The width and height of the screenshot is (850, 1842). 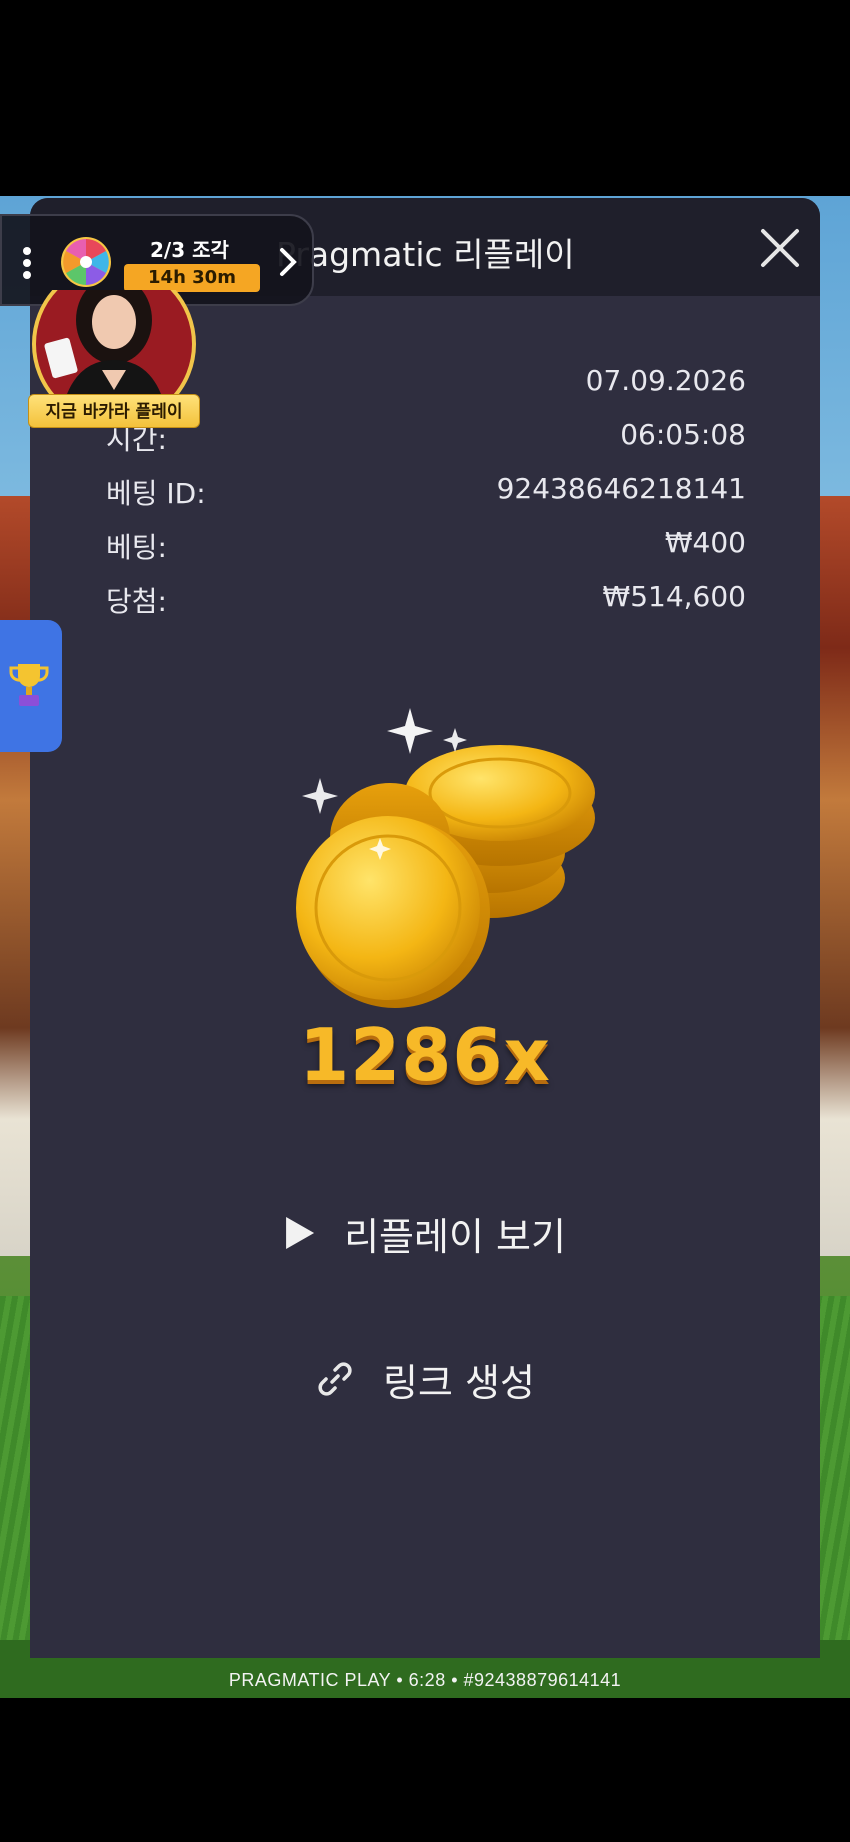 I want to click on info-row-win: 당첨: ₩514,600, so click(x=426, y=600).